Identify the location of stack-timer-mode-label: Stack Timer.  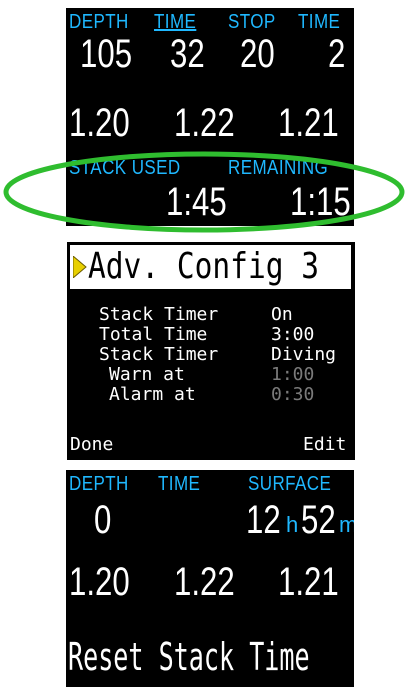
(159, 354).